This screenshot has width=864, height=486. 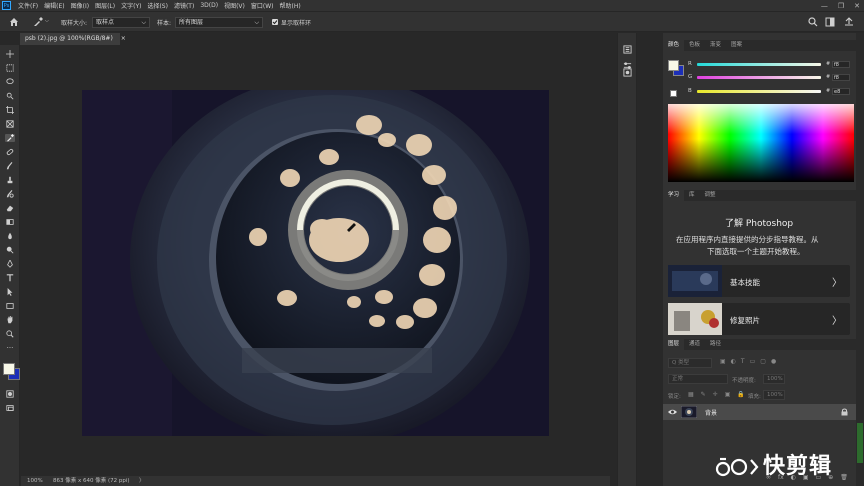 I want to click on opacity-input: 100%, so click(x=774, y=379).